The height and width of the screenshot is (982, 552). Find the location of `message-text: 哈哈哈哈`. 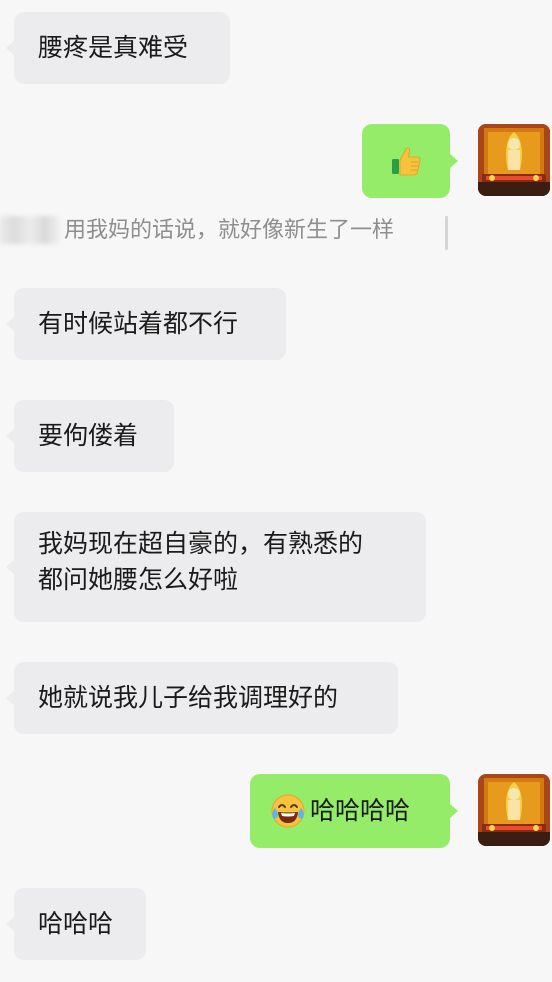

message-text: 哈哈哈哈 is located at coordinates (360, 810).